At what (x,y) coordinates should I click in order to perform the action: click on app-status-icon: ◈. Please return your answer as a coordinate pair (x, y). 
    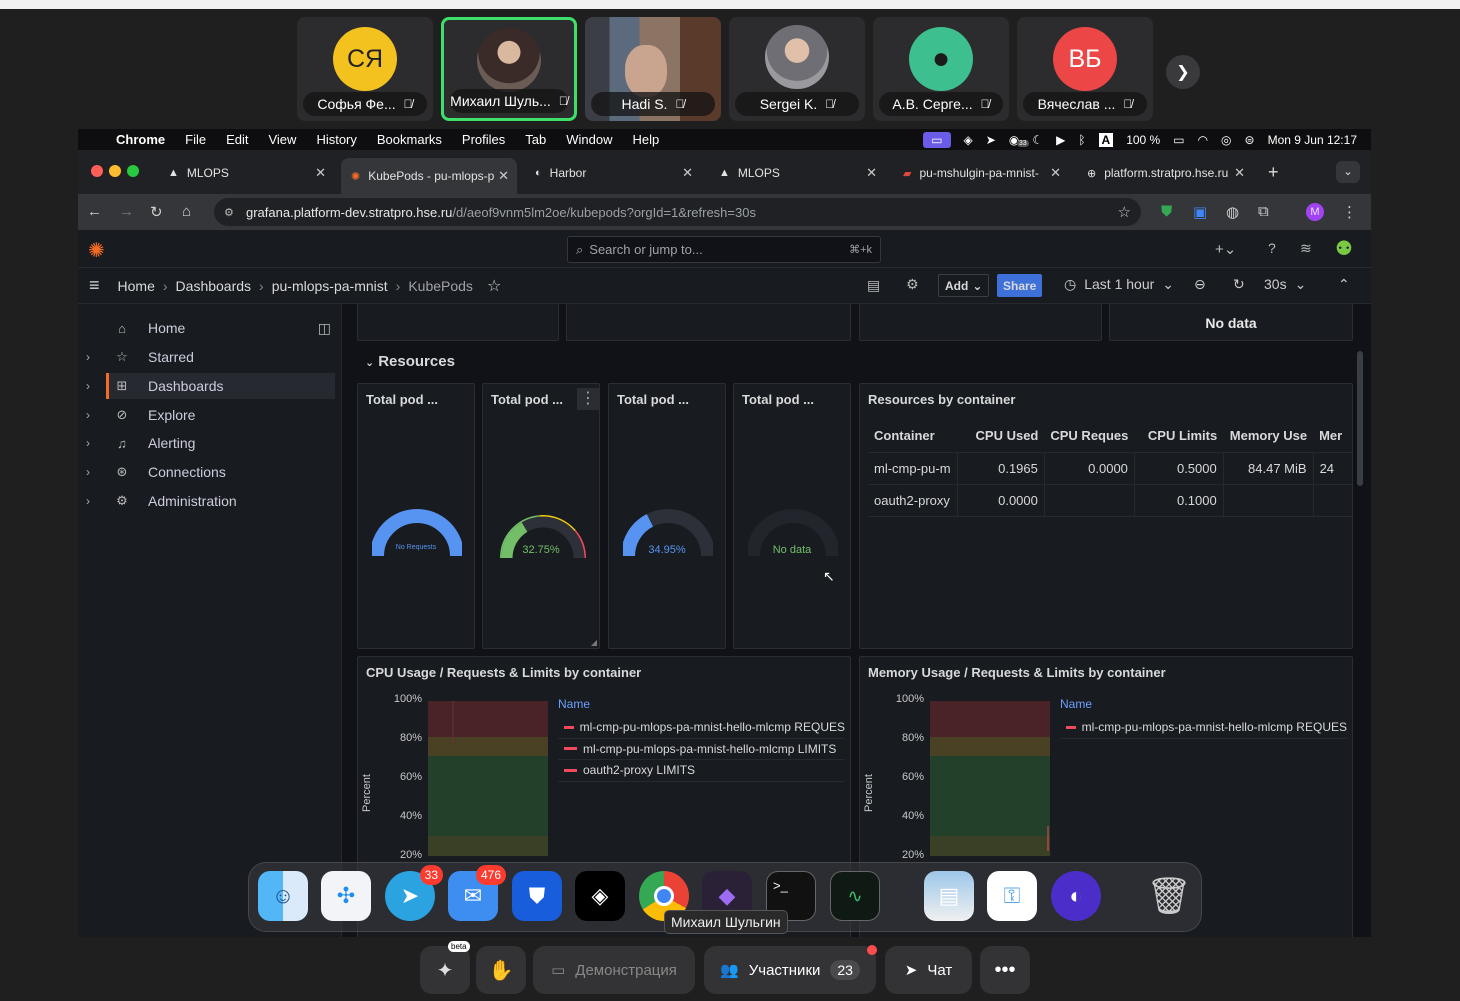
    Looking at the image, I should click on (968, 140).